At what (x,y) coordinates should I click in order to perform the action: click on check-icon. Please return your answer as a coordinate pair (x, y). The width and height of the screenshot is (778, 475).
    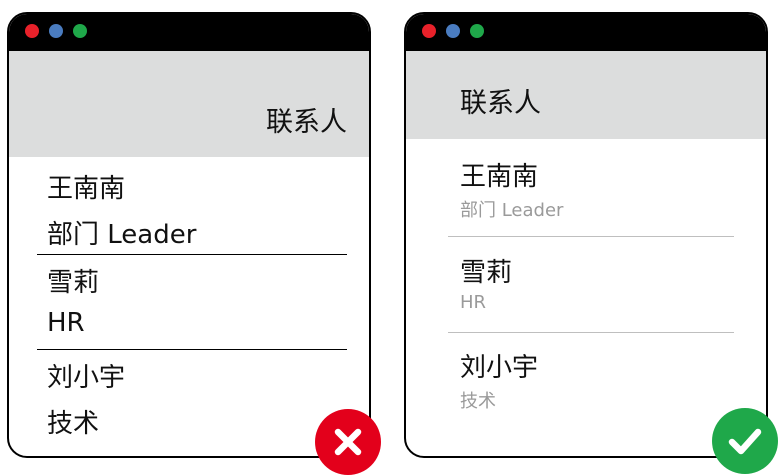
    Looking at the image, I should click on (745, 441).